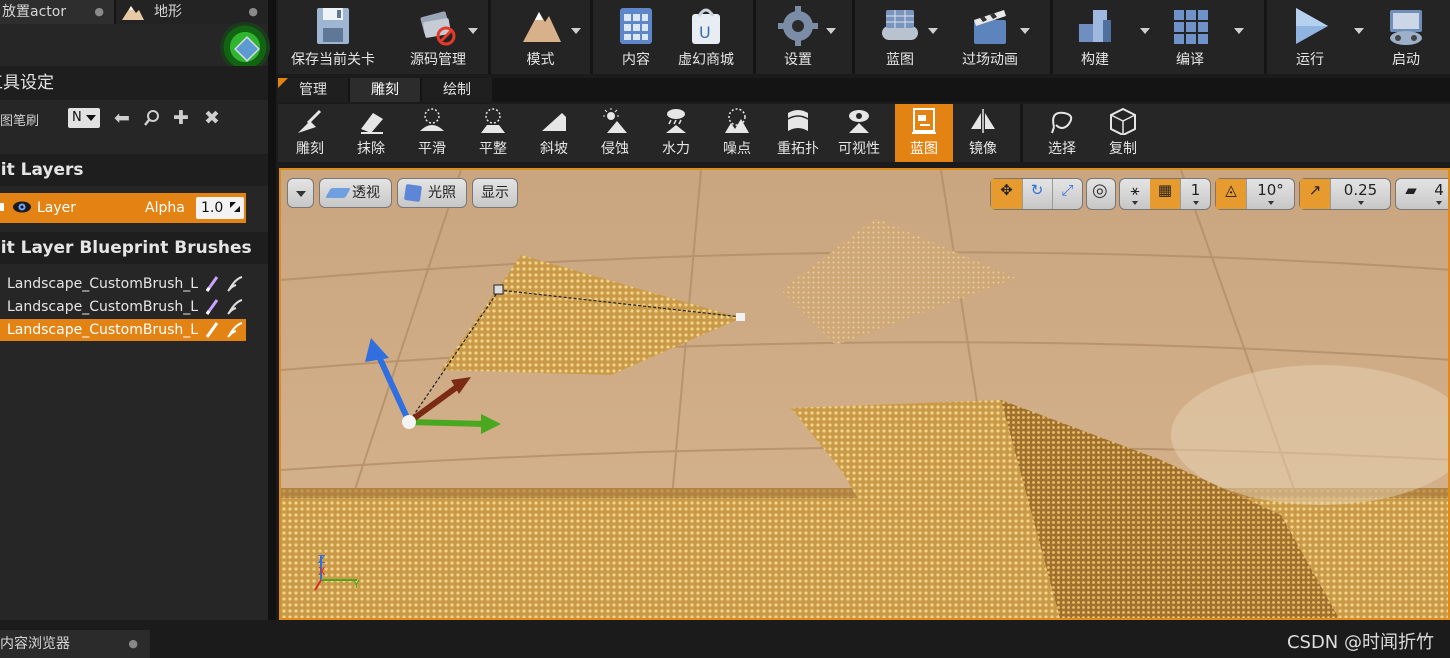 The image size is (1450, 658). What do you see at coordinates (983, 133) in the screenshot?
I see `tool-mirror: 镜像` at bounding box center [983, 133].